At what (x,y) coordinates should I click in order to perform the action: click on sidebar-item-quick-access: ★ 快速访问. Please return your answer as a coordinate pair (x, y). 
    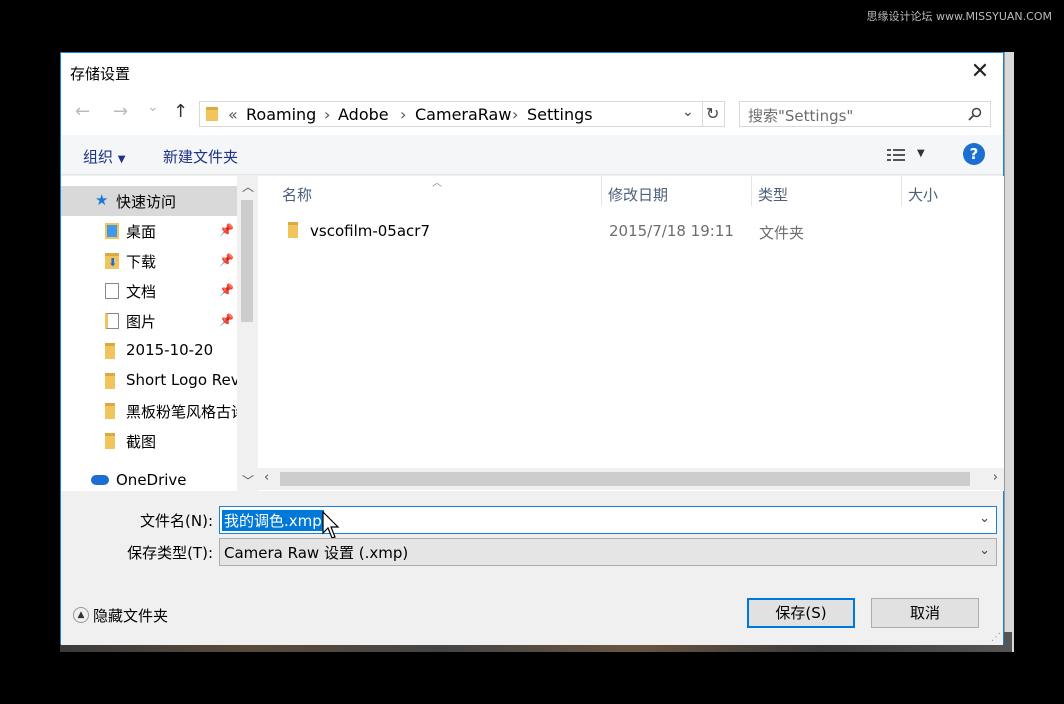
    Looking at the image, I should click on (149, 201).